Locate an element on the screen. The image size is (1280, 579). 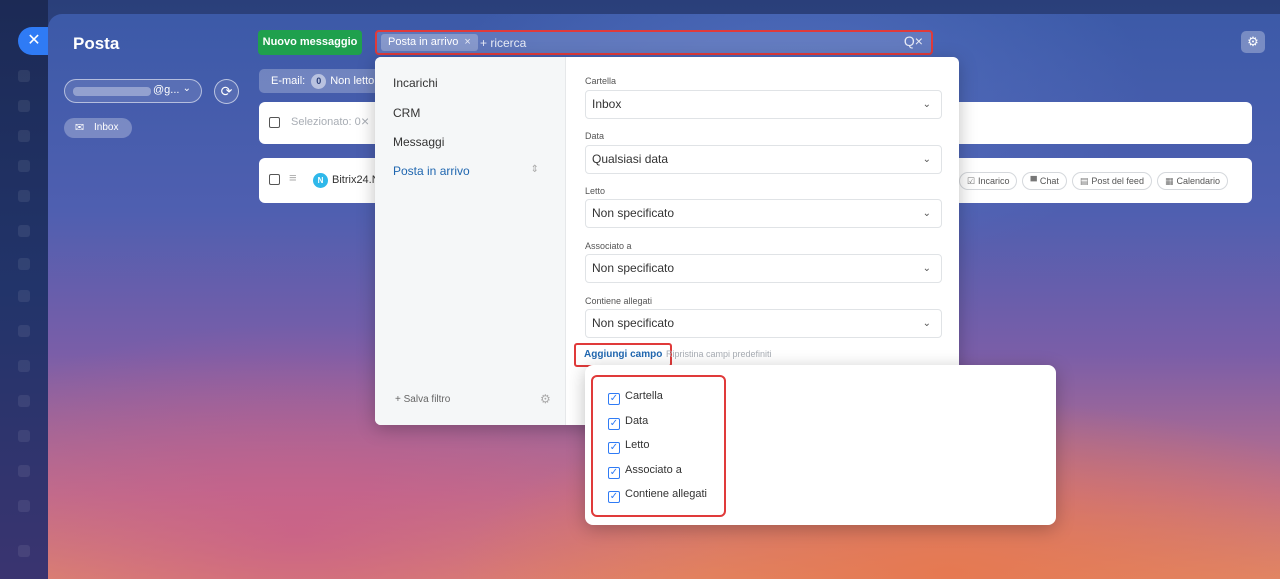
refresh-button: ⟳ is located at coordinates (226, 91).